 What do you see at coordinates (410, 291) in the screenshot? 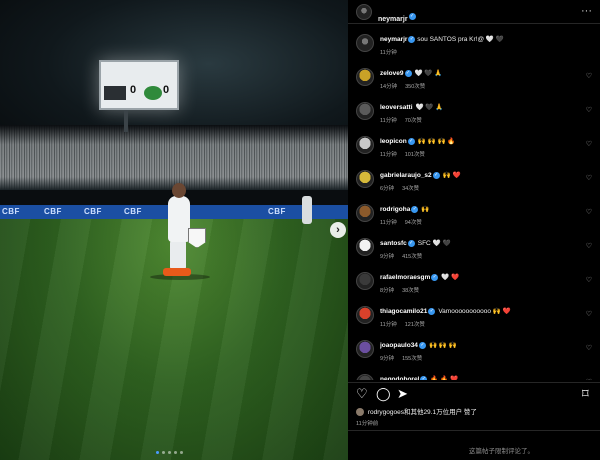
I see `comment-like-count: 38次赞` at bounding box center [410, 291].